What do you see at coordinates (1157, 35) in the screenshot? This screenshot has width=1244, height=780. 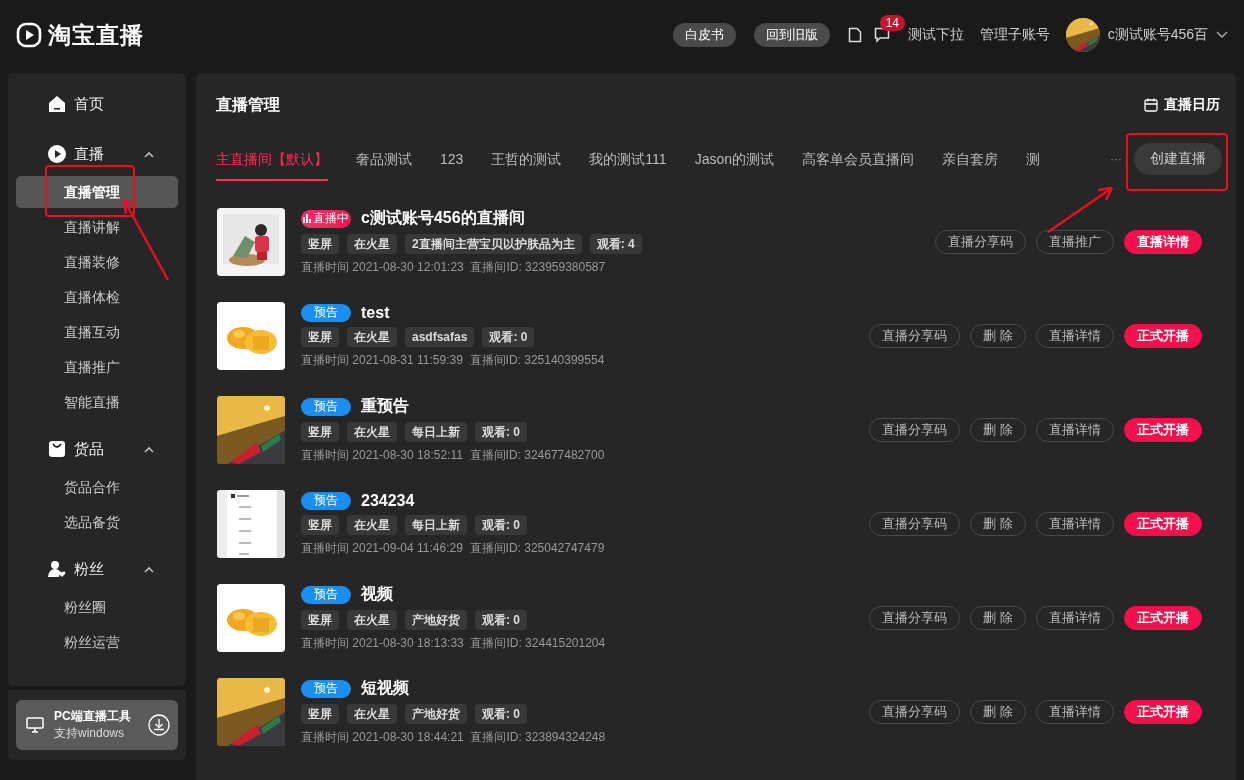 I see `account-name: c测试账号456百` at bounding box center [1157, 35].